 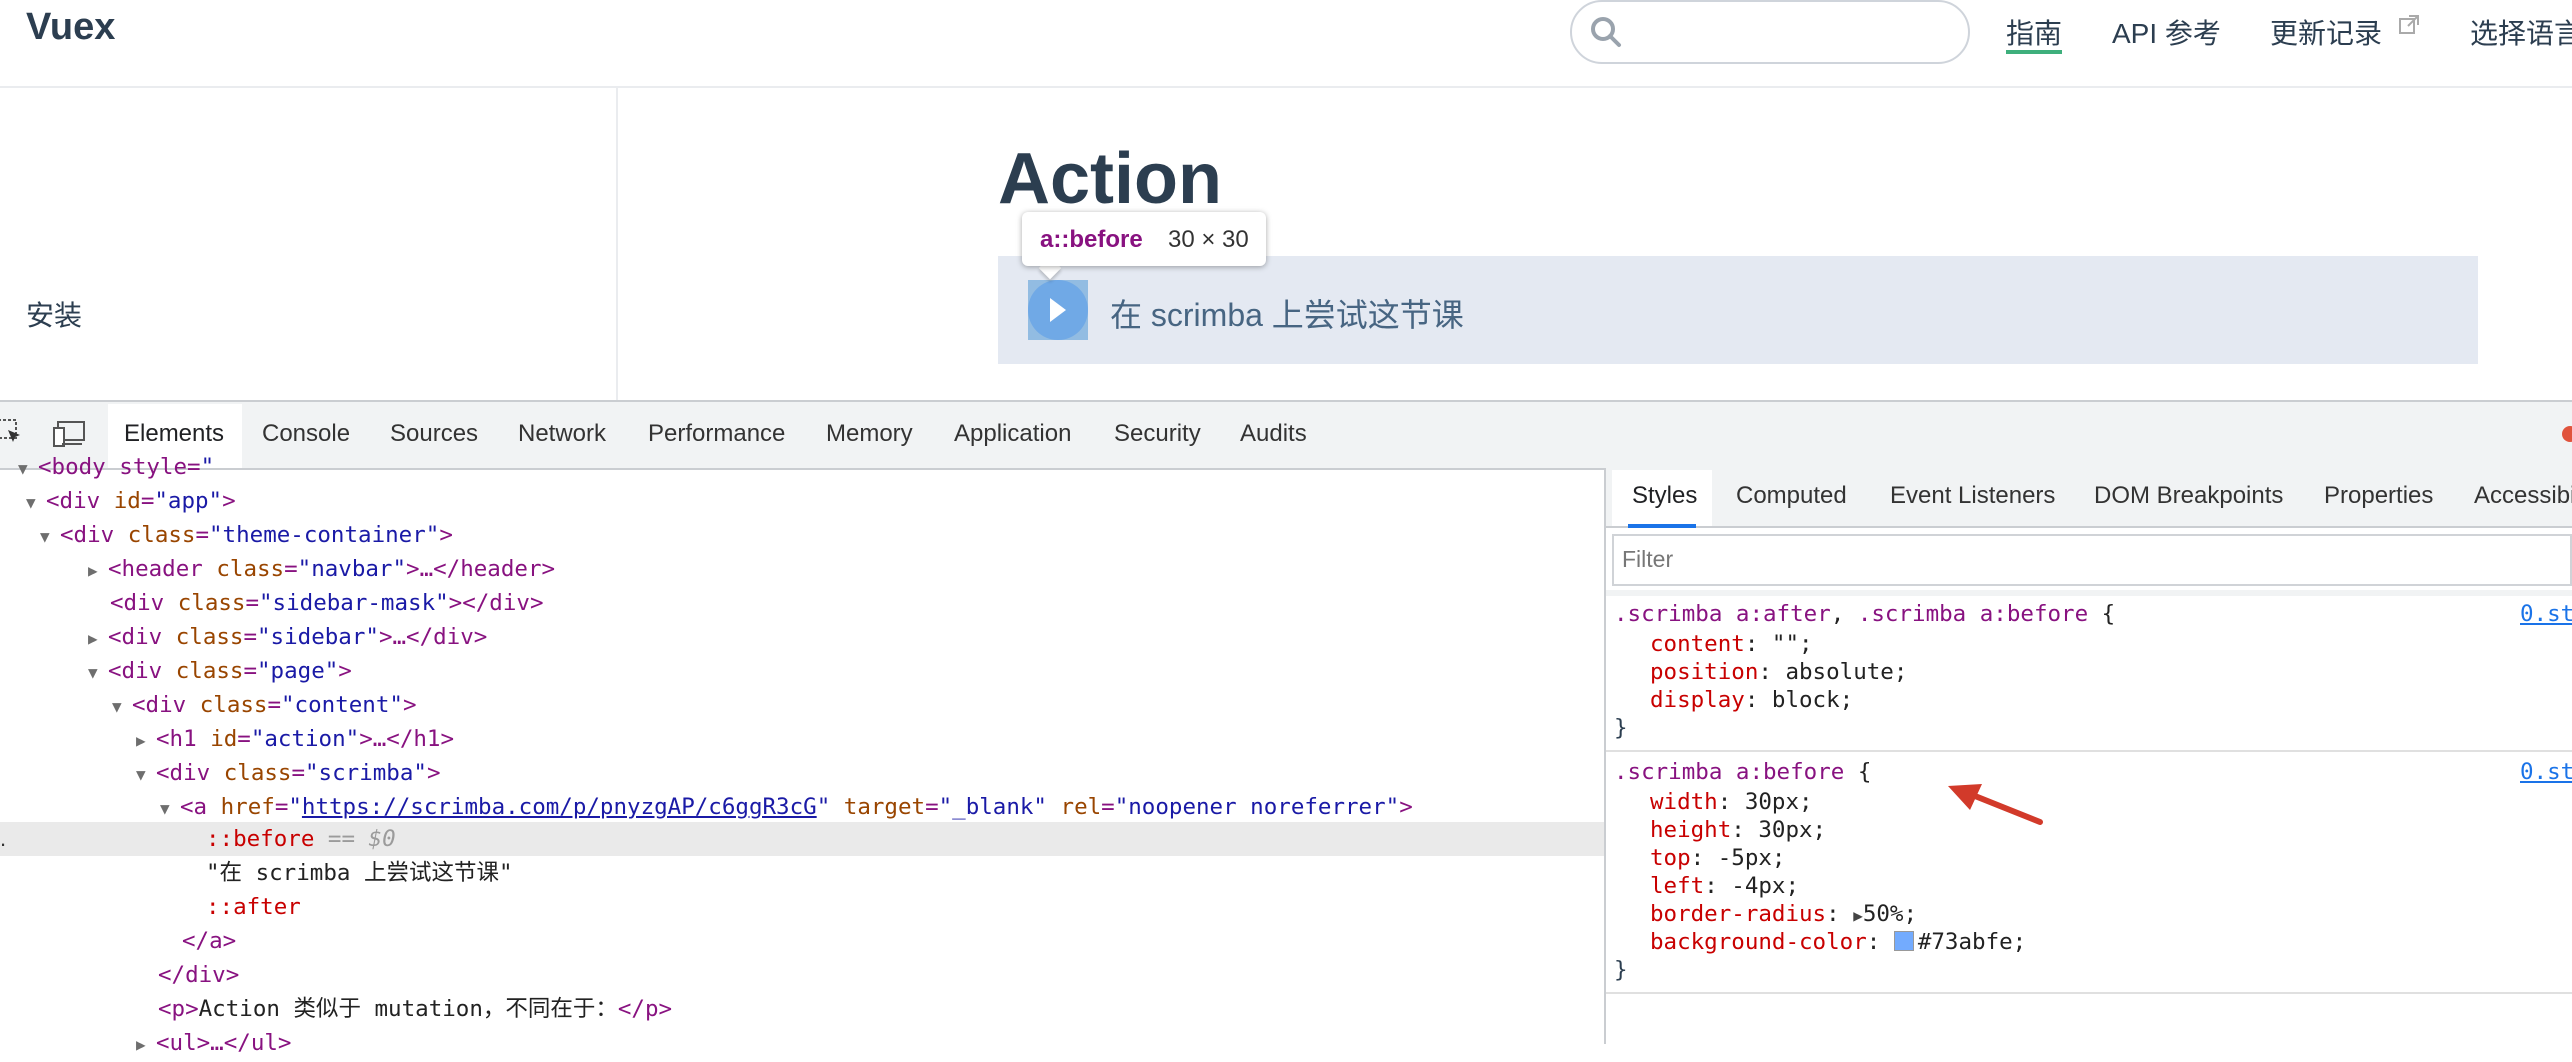 I want to click on subtab-event-listeners: Event Listeners, so click(x=1972, y=496).